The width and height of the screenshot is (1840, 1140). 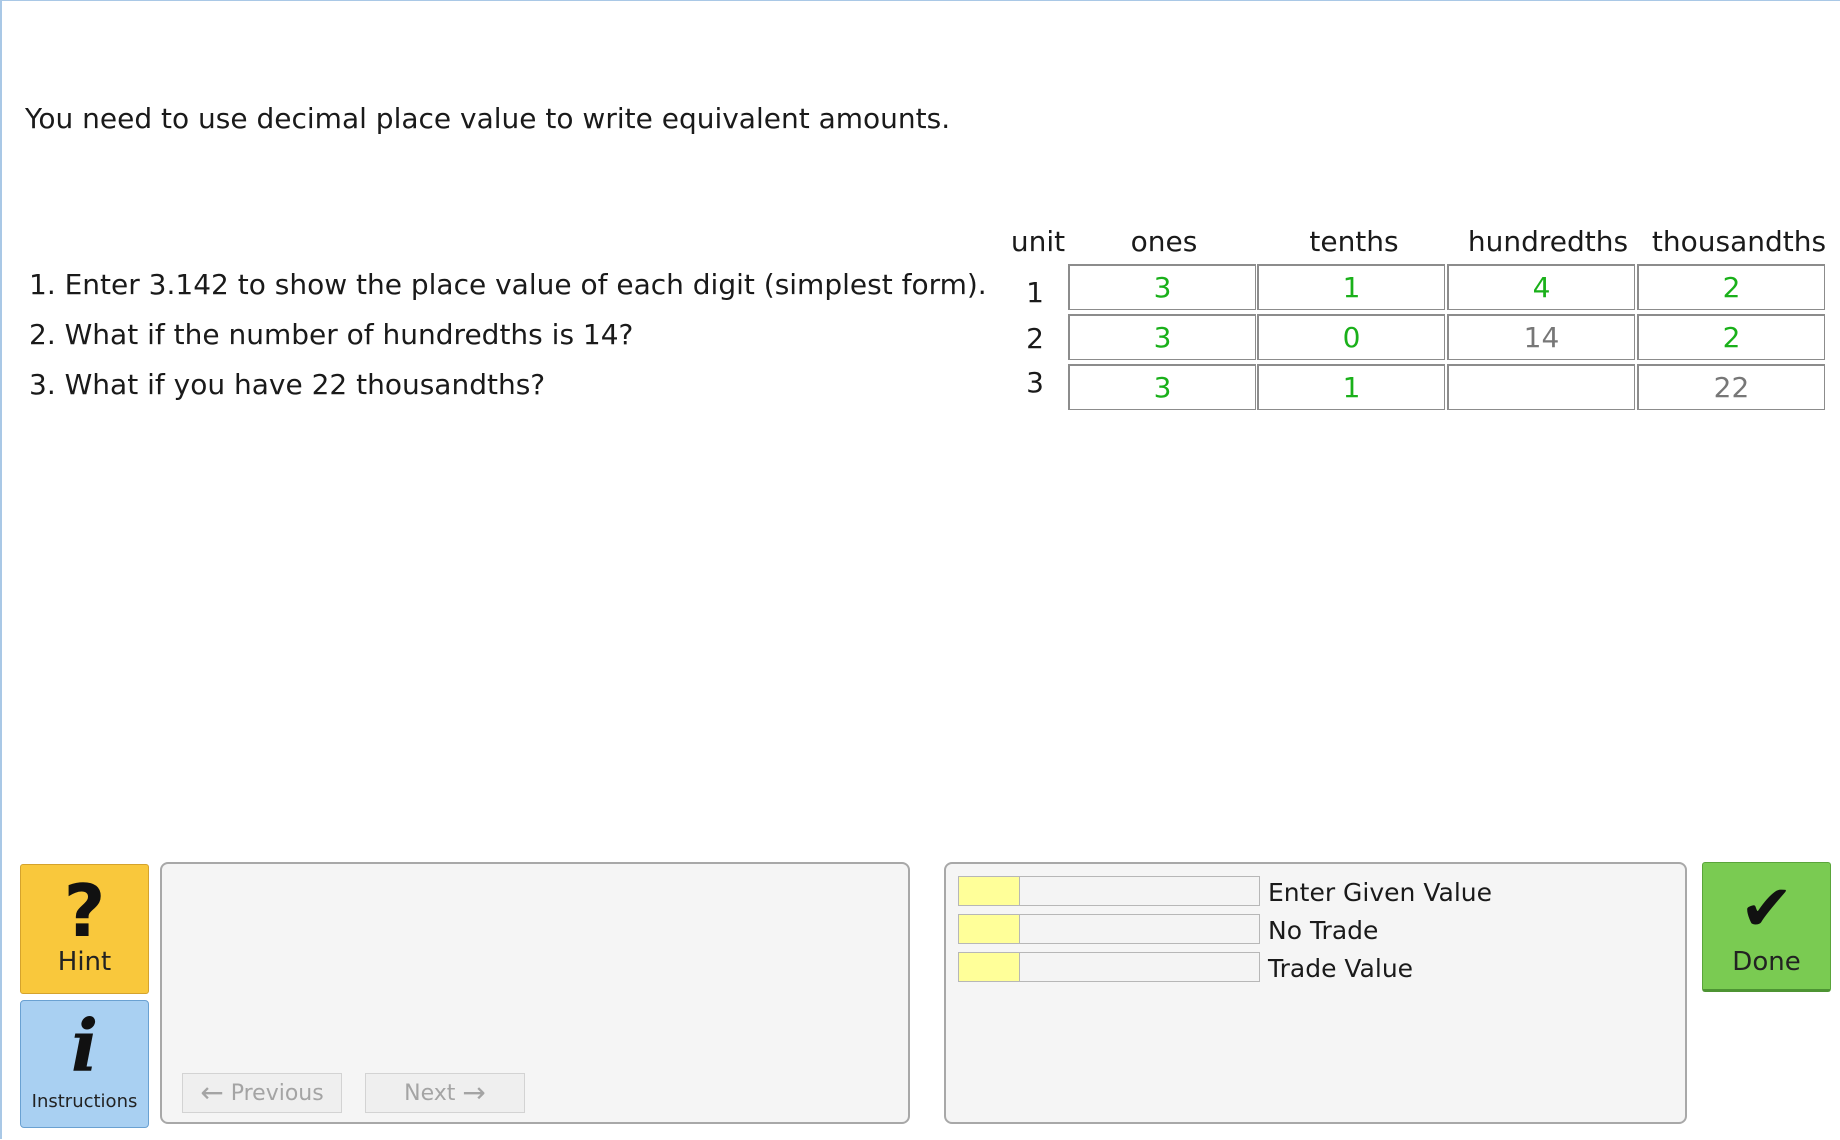 I want to click on next-label: Next, so click(x=430, y=1093).